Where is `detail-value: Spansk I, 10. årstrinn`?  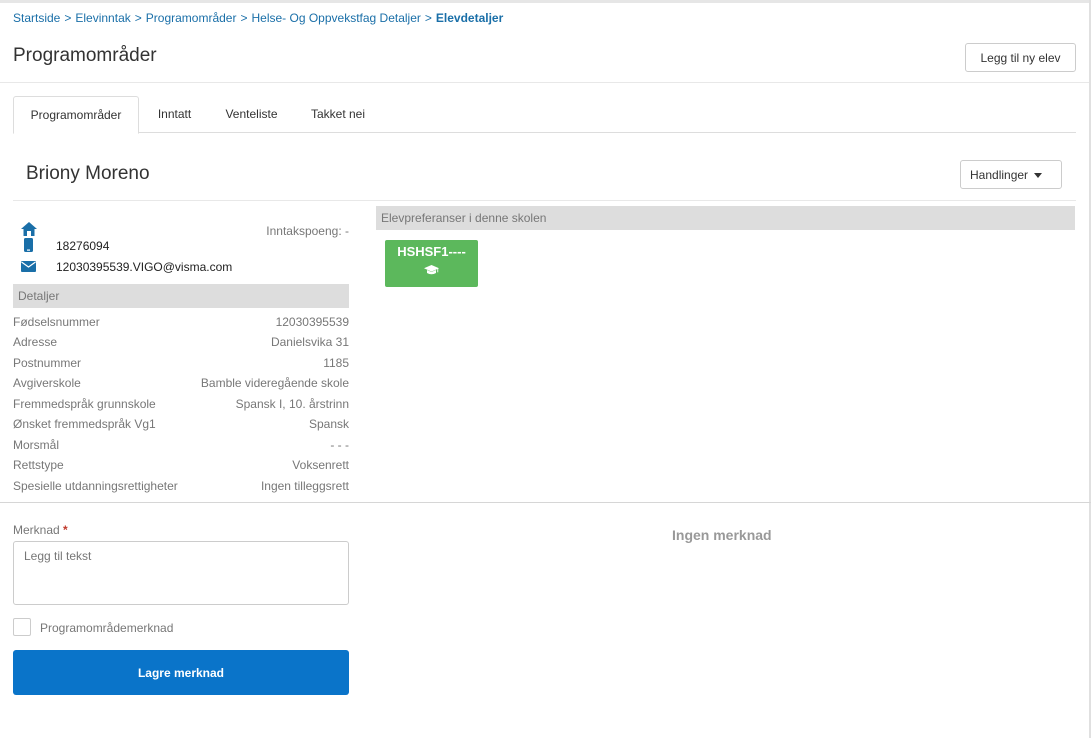
detail-value: Spansk I, 10. årstrinn is located at coordinates (292, 404).